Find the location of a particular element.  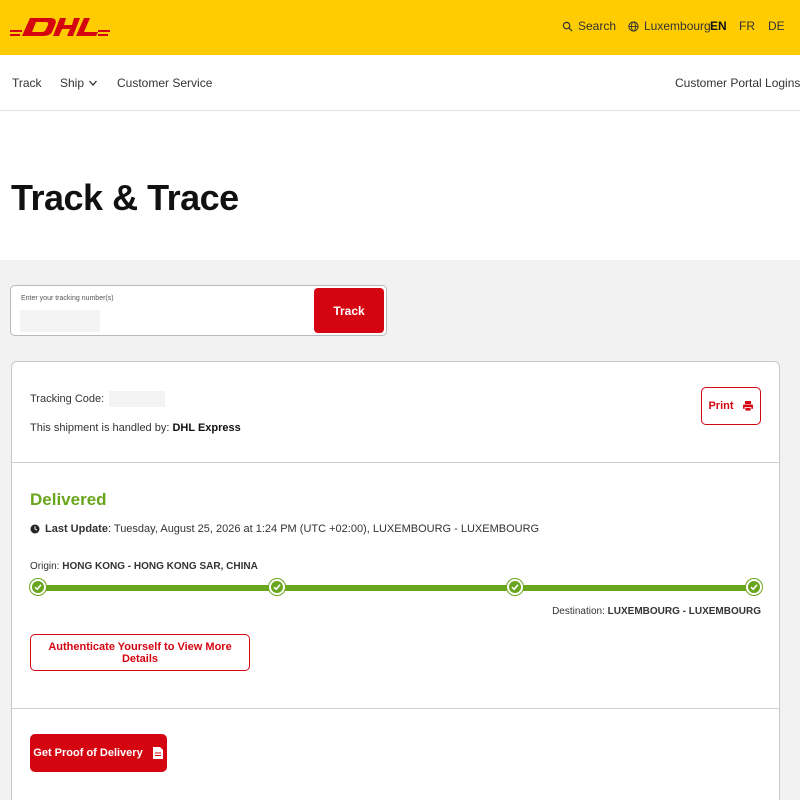

nav-track-label: Track is located at coordinates (27, 83).